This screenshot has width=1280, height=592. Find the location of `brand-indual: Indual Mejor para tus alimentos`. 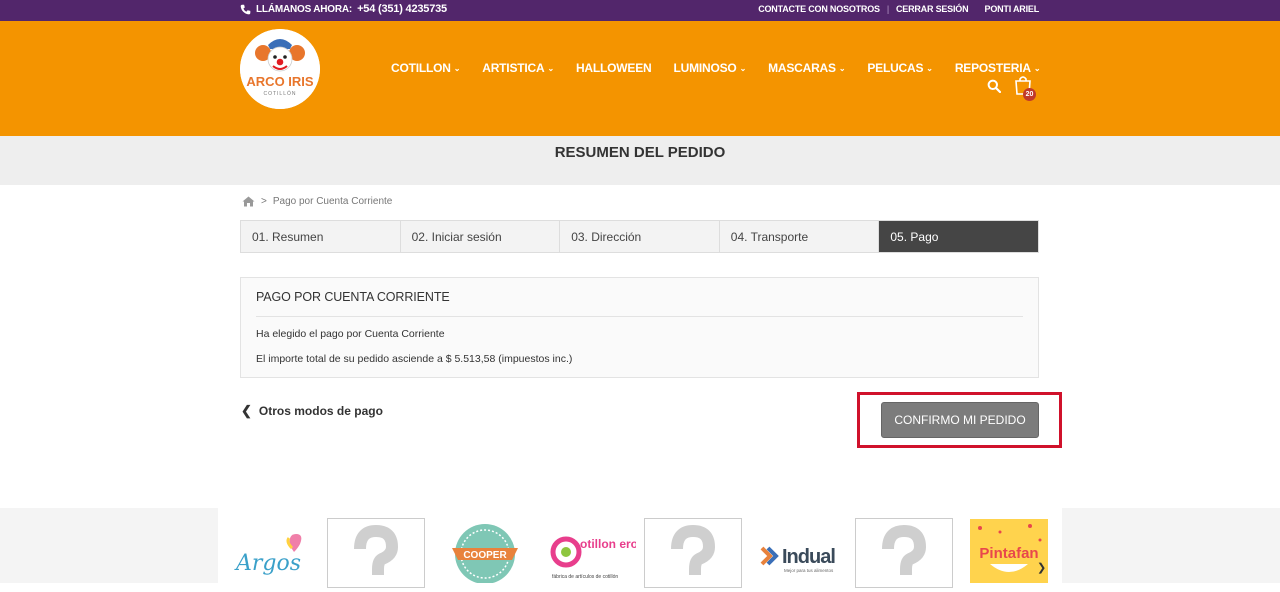

brand-indual: Indual Mejor para tus alimentos is located at coordinates (807, 553).